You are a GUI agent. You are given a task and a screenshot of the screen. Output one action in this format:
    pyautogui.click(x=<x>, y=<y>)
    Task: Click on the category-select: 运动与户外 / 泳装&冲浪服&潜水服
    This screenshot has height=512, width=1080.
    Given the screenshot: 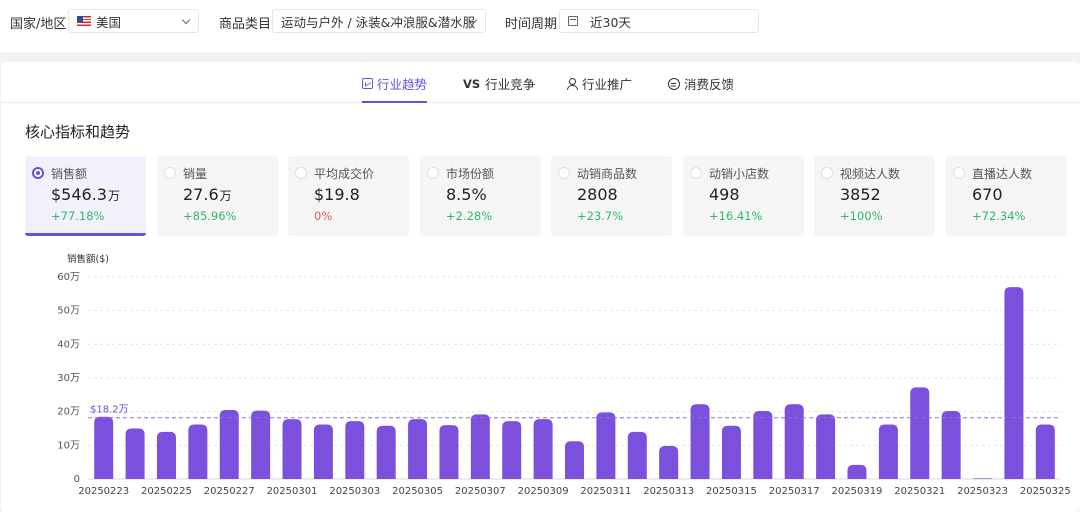 What is the action you would take?
    pyautogui.click(x=379, y=21)
    